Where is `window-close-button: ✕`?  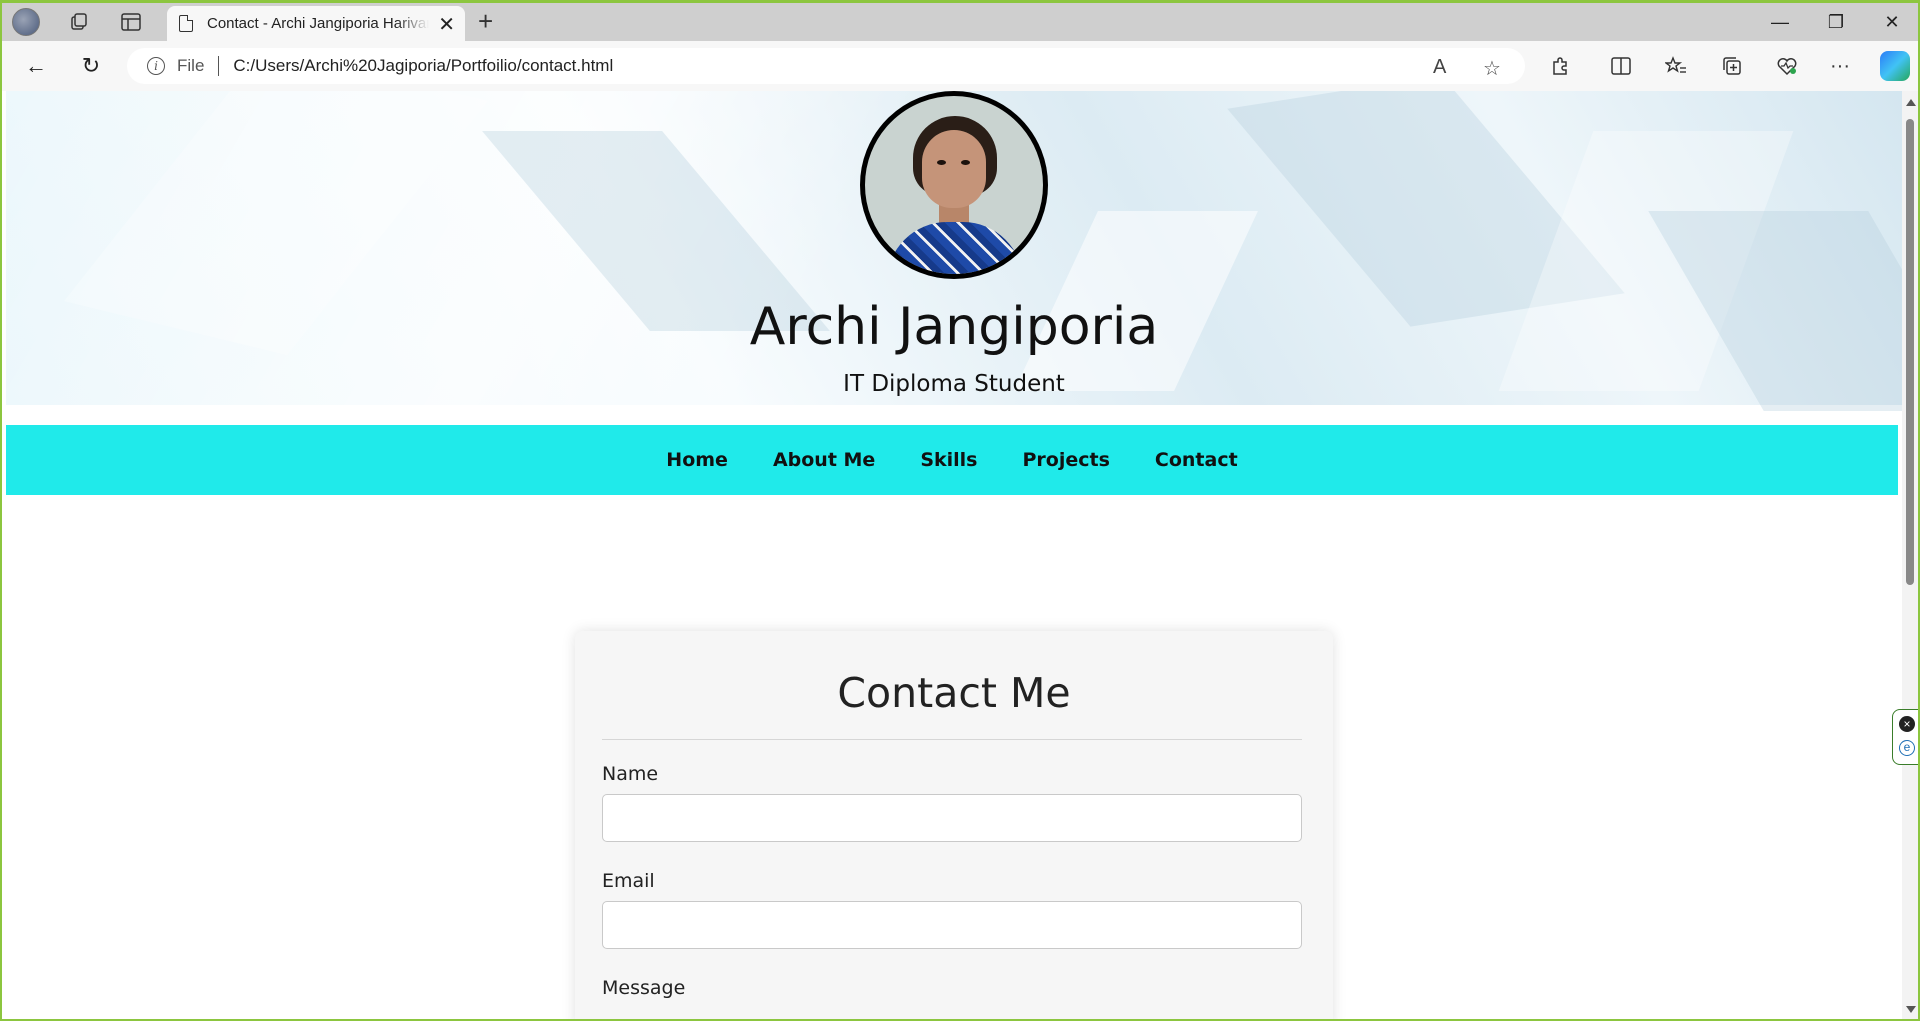 window-close-button: ✕ is located at coordinates (1891, 22).